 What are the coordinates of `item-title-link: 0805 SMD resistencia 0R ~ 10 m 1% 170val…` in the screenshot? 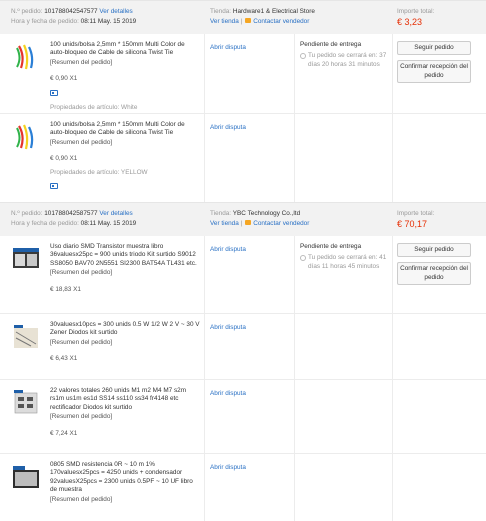 It's located at (125, 478).